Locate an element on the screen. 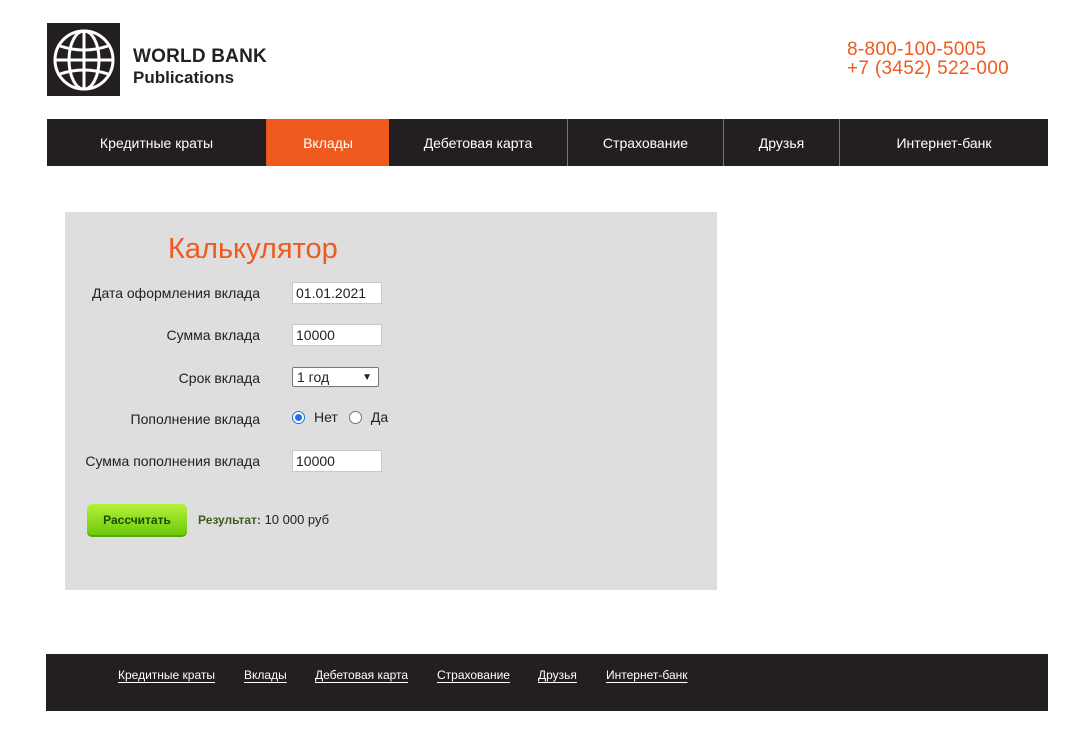 Image resolution: width=1092 pixels, height=736 pixels. footer-link-debit-card: Дебетовая карта is located at coordinates (361, 675).